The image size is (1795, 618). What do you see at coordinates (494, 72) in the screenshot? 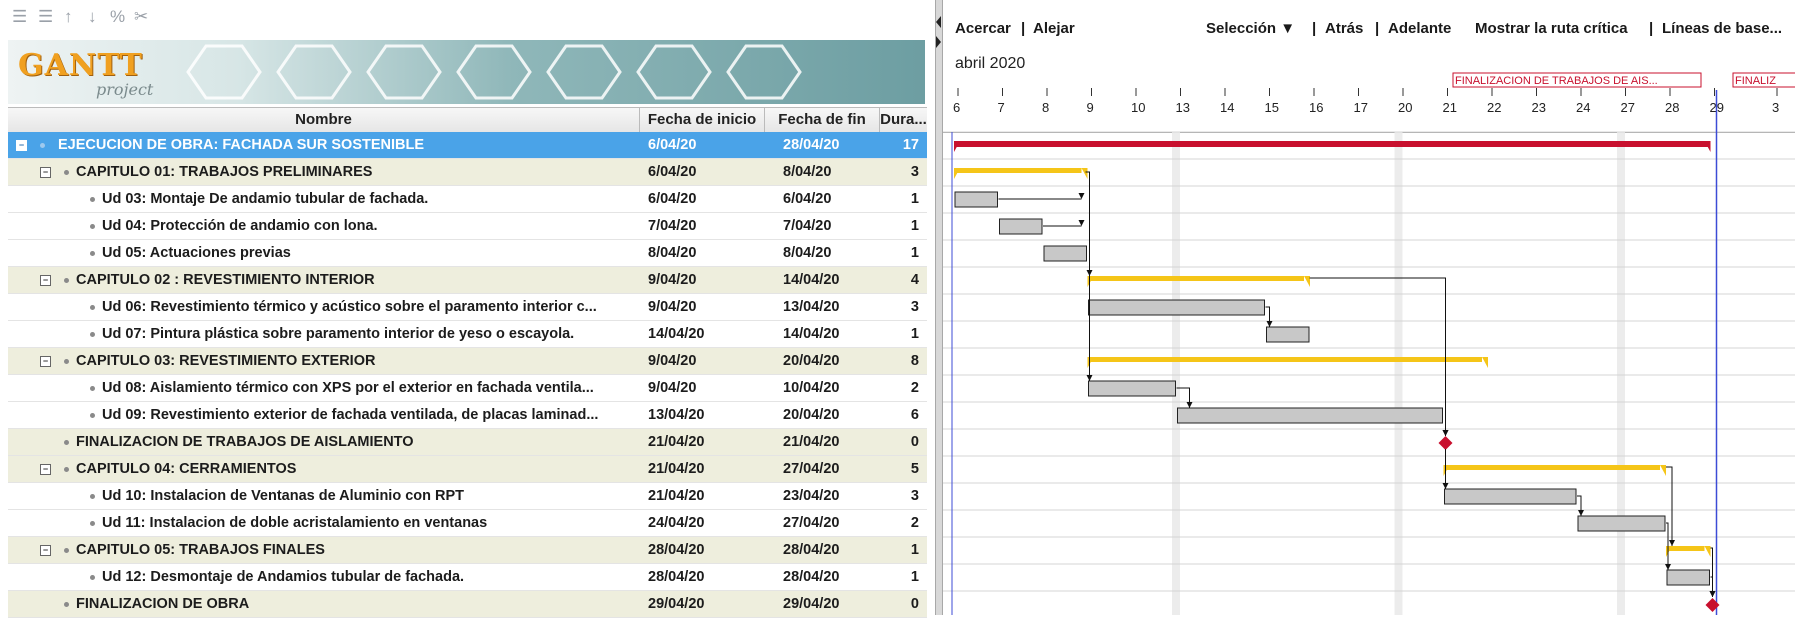
I see `hexagon-decoration` at bounding box center [494, 72].